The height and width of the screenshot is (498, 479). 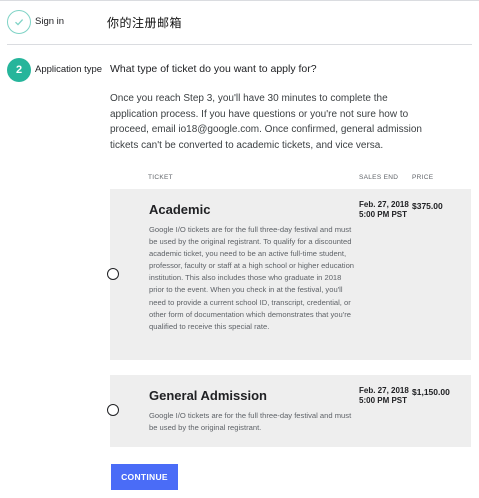 I want to click on sales-end-general-admission: Feb. 27, 2018 5:00 PM PST, so click(x=384, y=395).